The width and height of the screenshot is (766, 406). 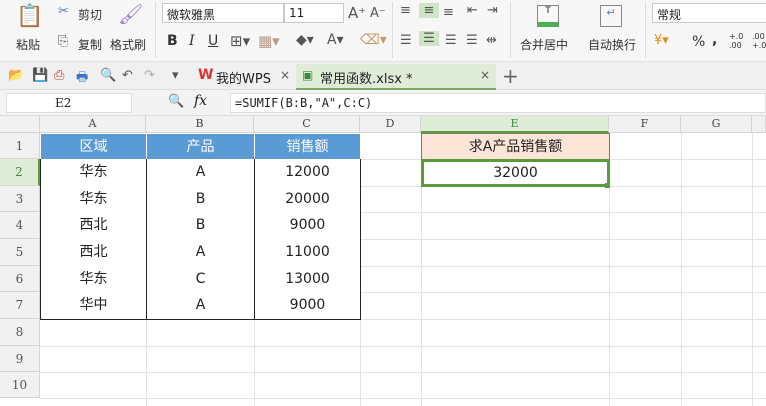 What do you see at coordinates (515, 173) in the screenshot?
I see `cell-E2-selected: 32000` at bounding box center [515, 173].